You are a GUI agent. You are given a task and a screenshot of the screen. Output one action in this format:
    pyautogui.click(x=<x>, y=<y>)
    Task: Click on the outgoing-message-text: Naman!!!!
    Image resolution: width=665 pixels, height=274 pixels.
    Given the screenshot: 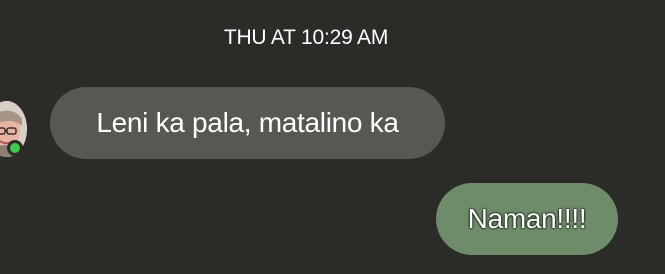 What is the action you would take?
    pyautogui.click(x=527, y=218)
    